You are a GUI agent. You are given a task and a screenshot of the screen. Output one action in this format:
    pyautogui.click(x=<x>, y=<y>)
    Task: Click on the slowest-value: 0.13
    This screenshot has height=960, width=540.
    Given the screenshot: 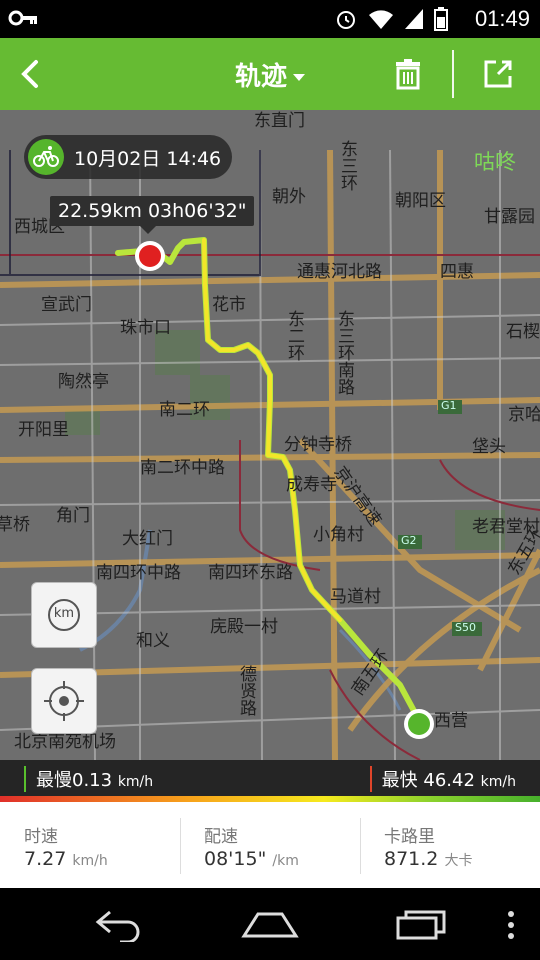 What is the action you would take?
    pyautogui.click(x=92, y=780)
    